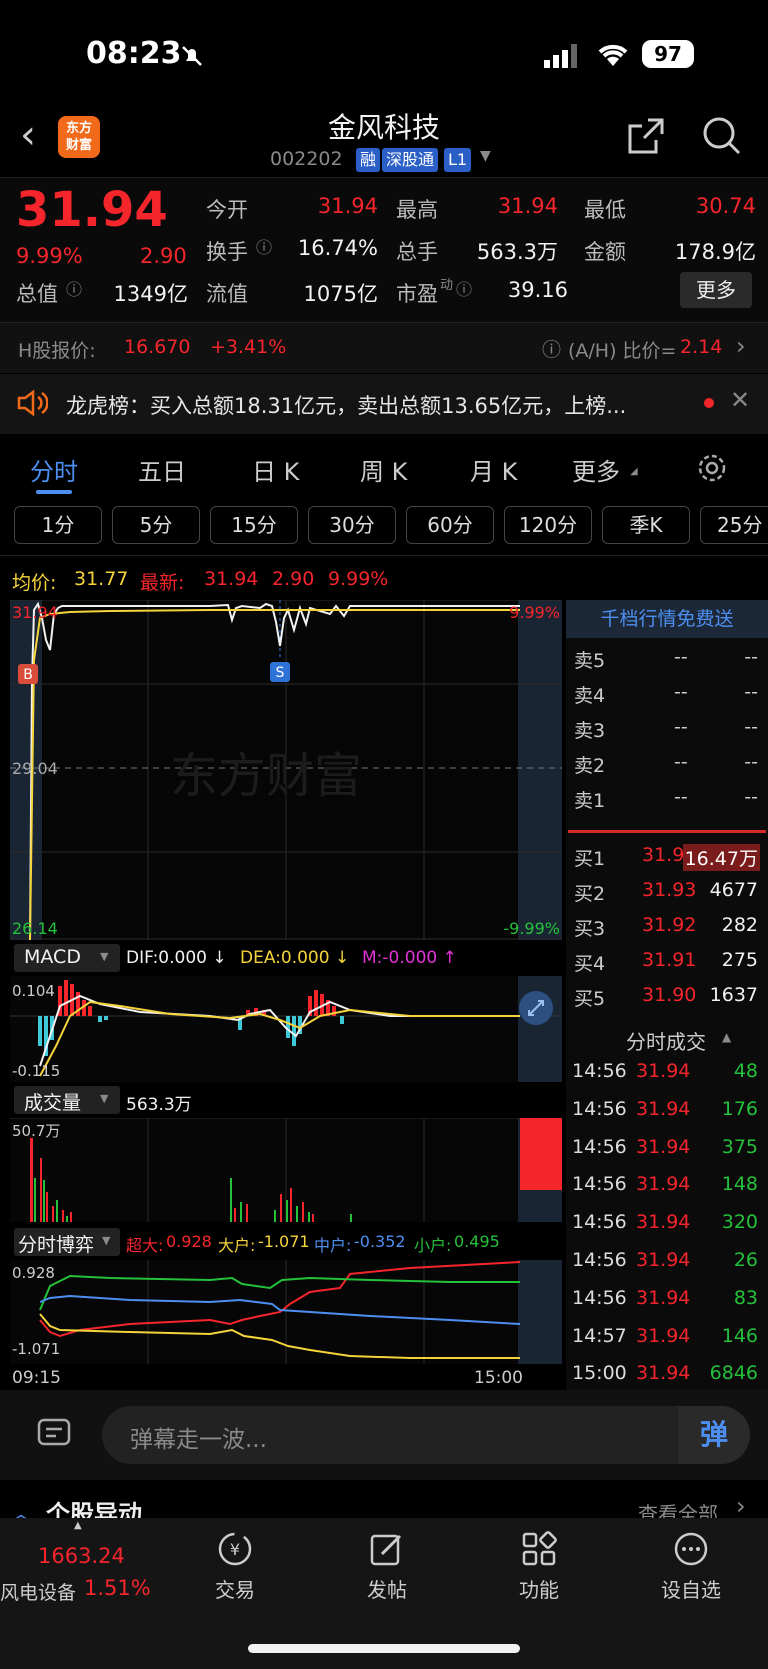 This screenshot has width=768, height=1669. I want to click on low-value: 30.74, so click(725, 206).